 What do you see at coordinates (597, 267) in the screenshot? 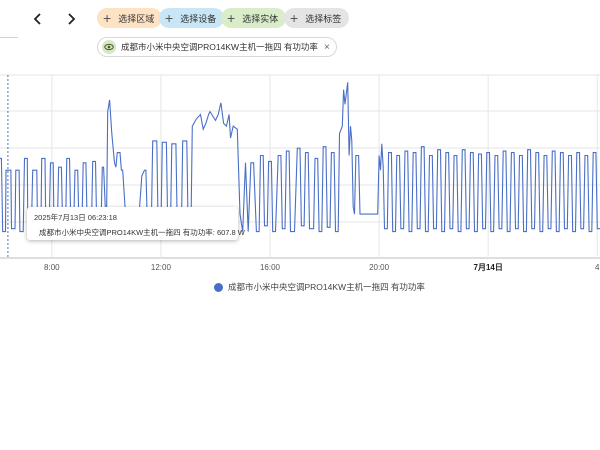
I see `x-tick-label: 4` at bounding box center [597, 267].